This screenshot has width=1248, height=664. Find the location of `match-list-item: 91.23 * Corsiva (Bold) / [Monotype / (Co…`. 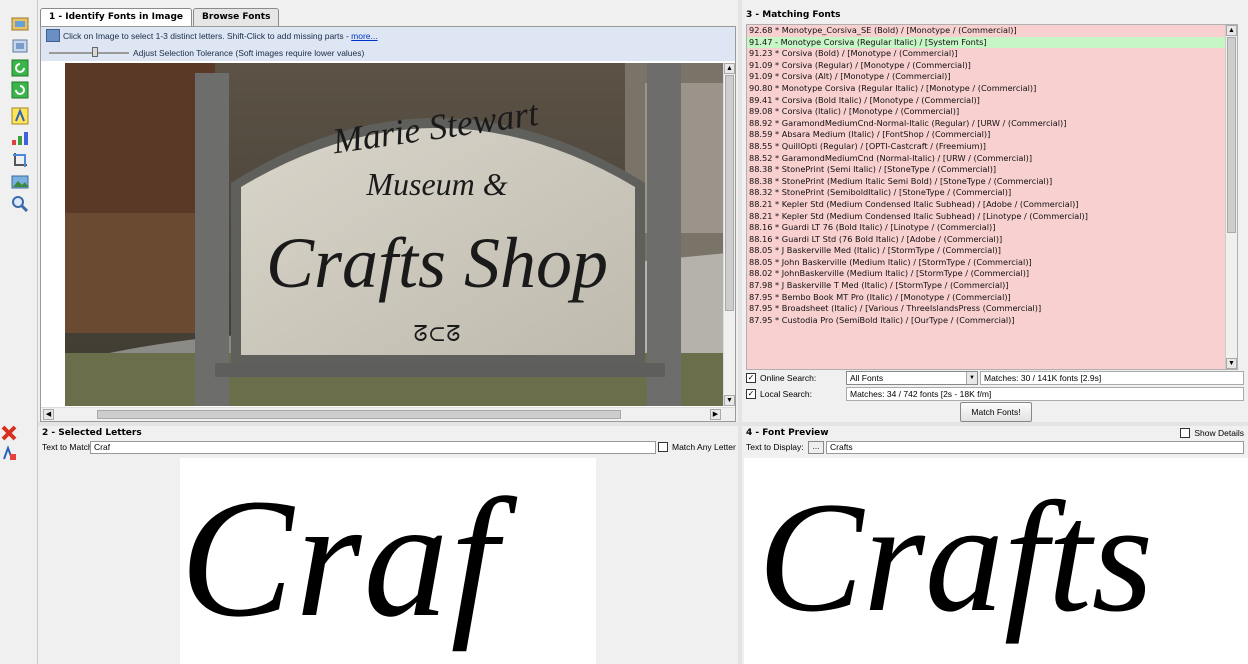

match-list-item: 91.23 * Corsiva (Bold) / [Monotype / (Co… is located at coordinates (992, 54).